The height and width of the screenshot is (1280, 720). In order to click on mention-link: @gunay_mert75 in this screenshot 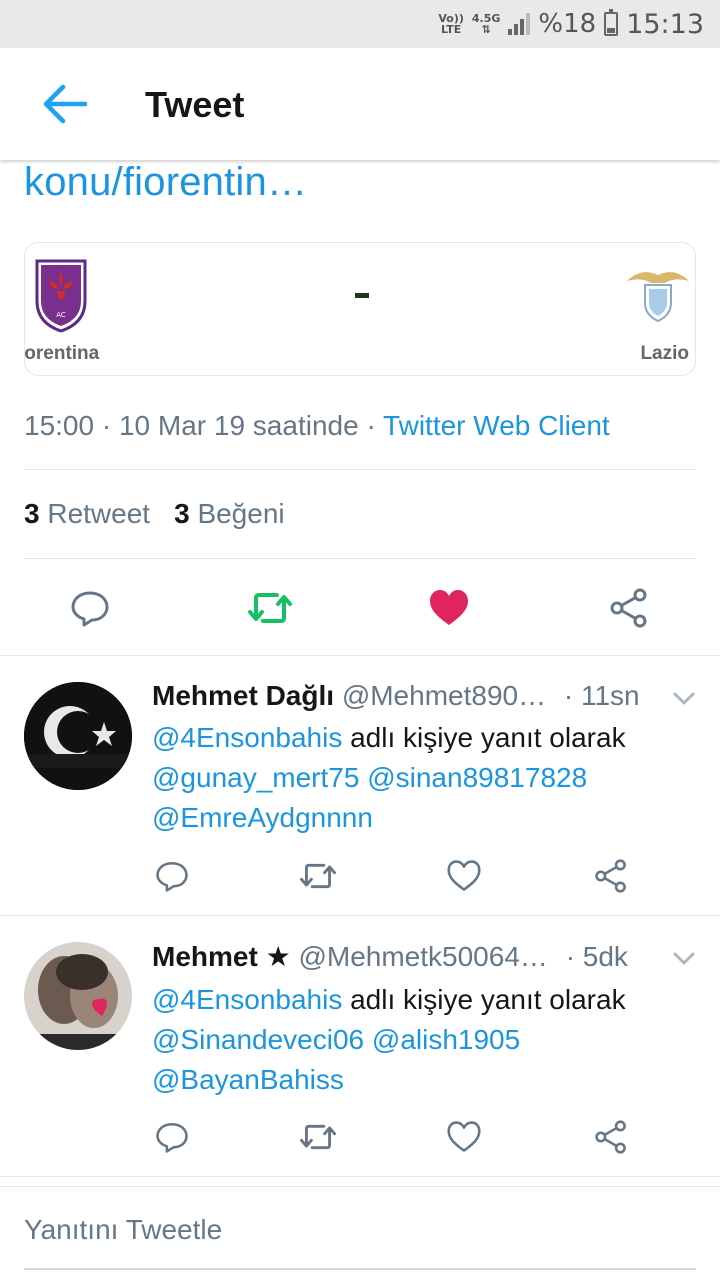, I will do `click(255, 777)`.